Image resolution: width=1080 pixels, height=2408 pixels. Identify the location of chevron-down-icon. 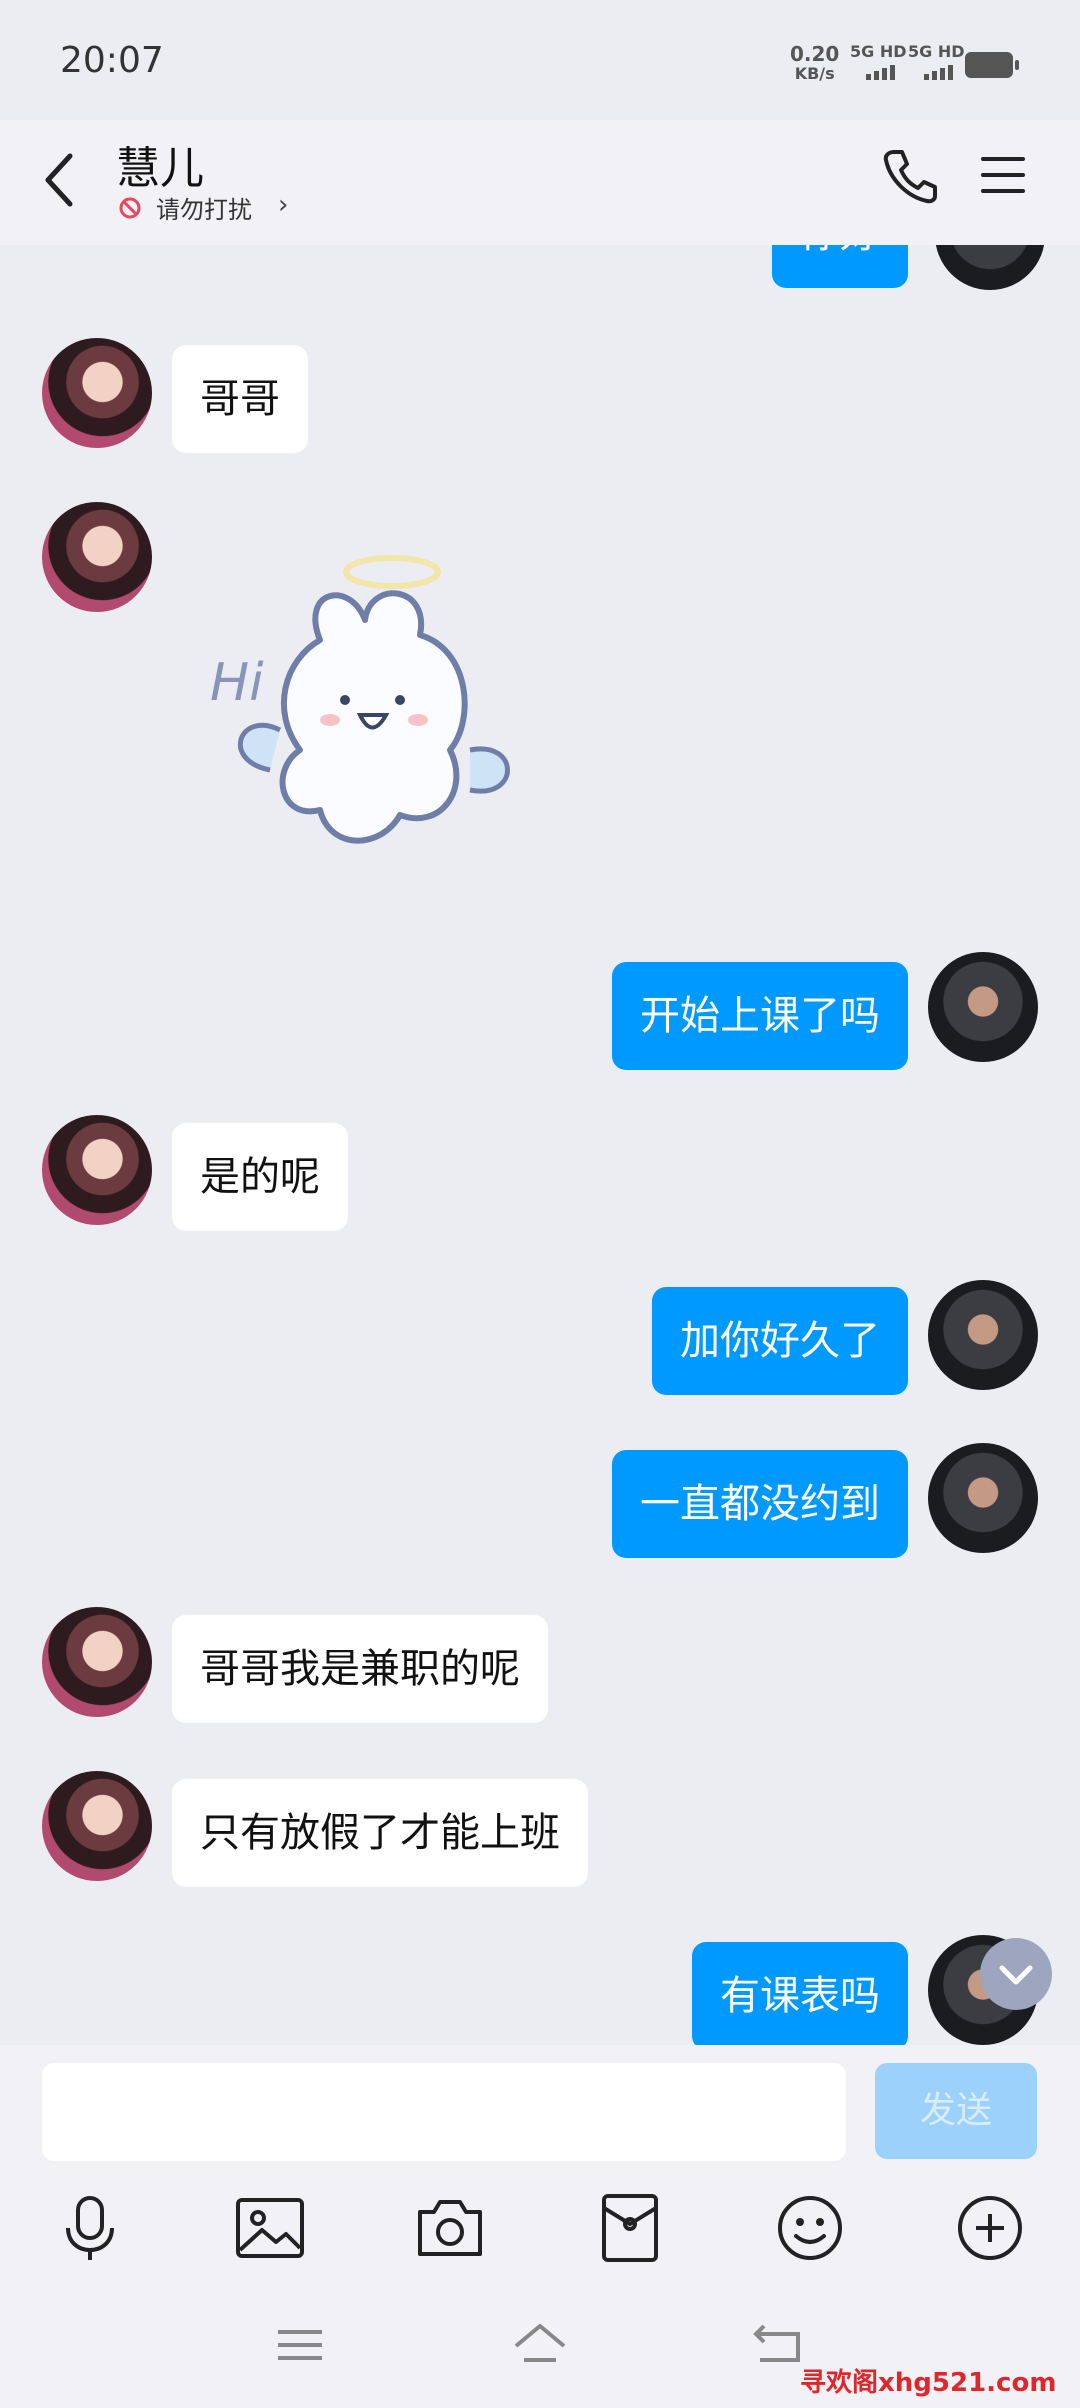
(1016, 1975).